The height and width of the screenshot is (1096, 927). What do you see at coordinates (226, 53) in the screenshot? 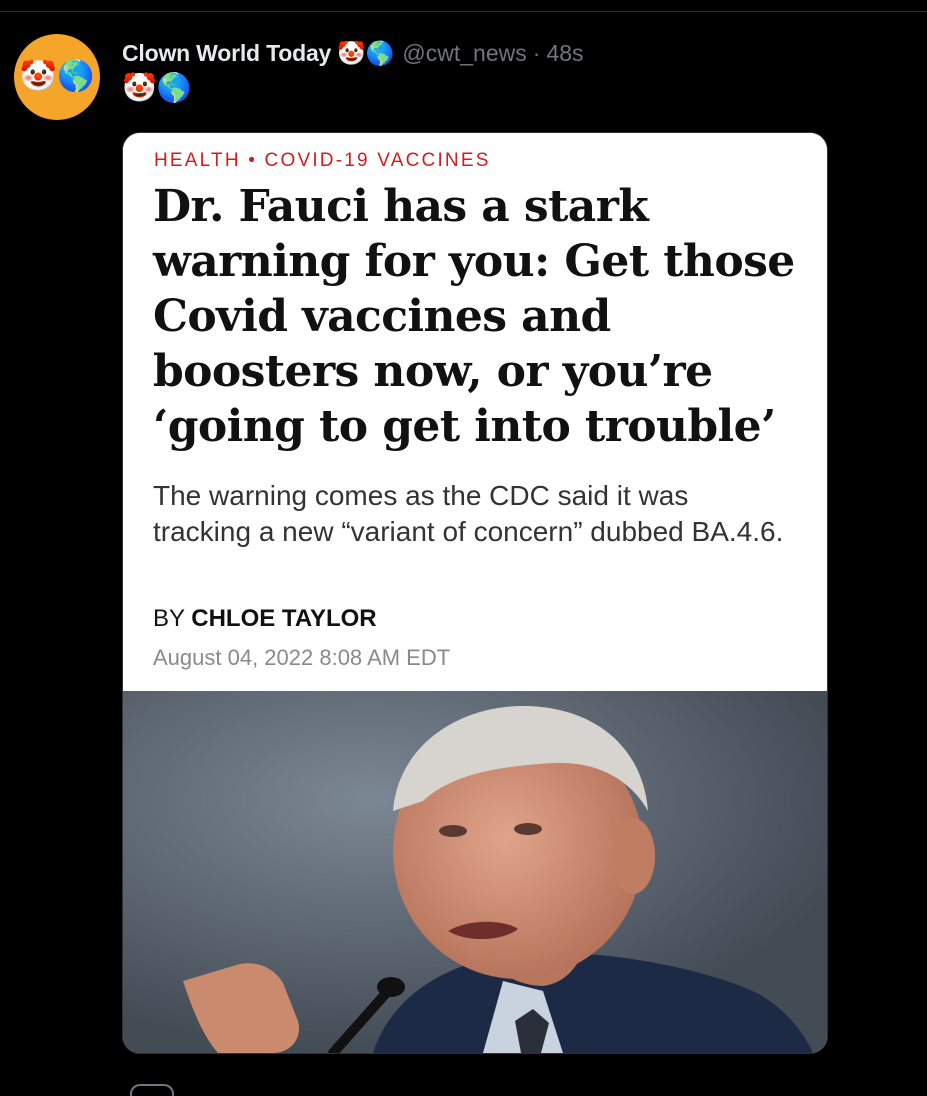
I see `display-name: Clown World Today` at bounding box center [226, 53].